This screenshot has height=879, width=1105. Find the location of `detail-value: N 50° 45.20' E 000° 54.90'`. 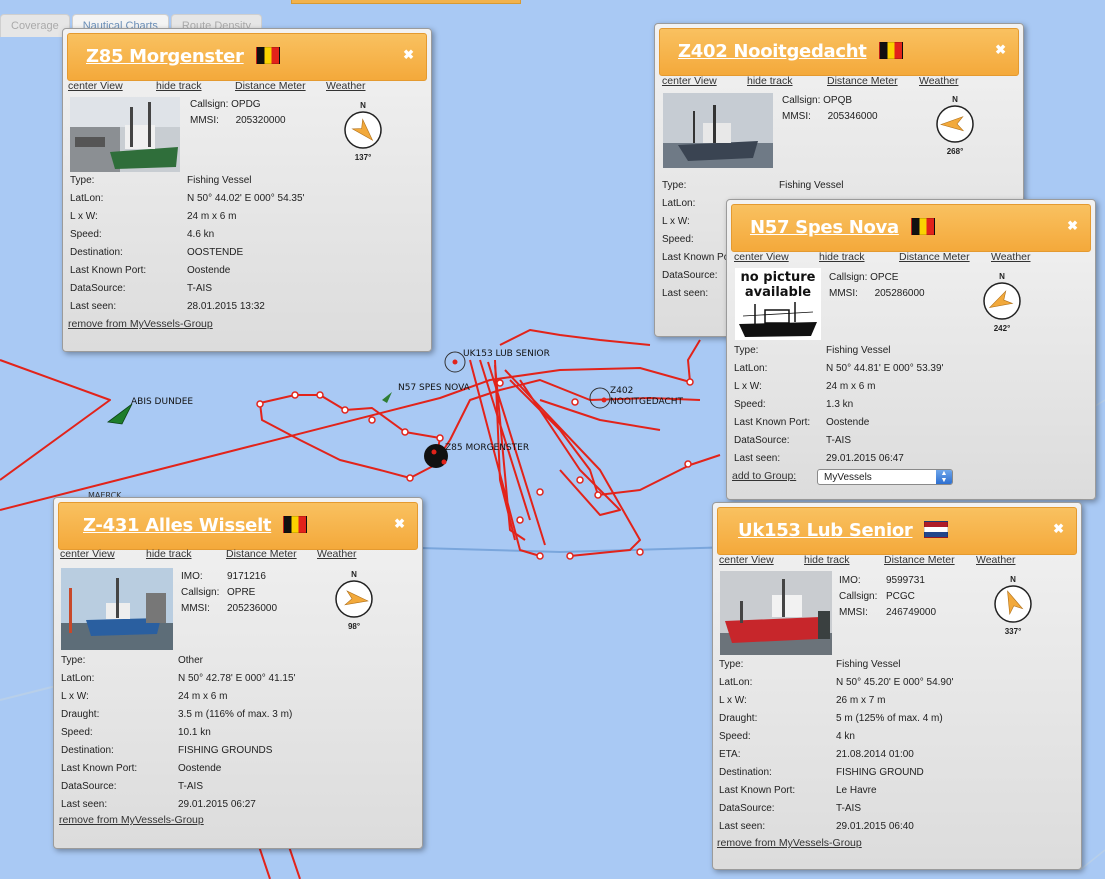

detail-value: N 50° 45.20' E 000° 54.90' is located at coordinates (895, 682).